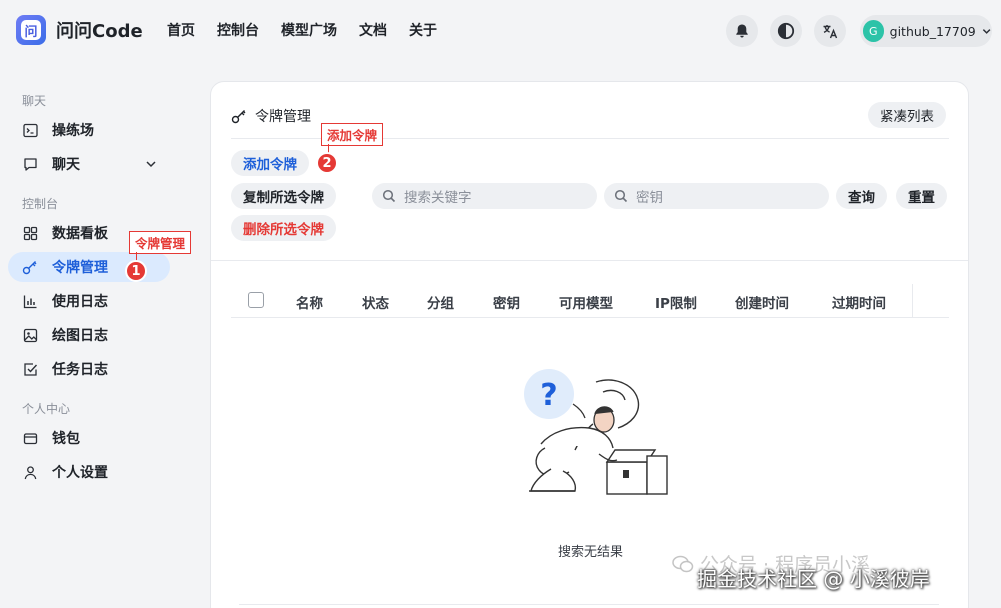 The image size is (1001, 608). What do you see at coordinates (589, 604) in the screenshot?
I see `table-footer-divider` at bounding box center [589, 604].